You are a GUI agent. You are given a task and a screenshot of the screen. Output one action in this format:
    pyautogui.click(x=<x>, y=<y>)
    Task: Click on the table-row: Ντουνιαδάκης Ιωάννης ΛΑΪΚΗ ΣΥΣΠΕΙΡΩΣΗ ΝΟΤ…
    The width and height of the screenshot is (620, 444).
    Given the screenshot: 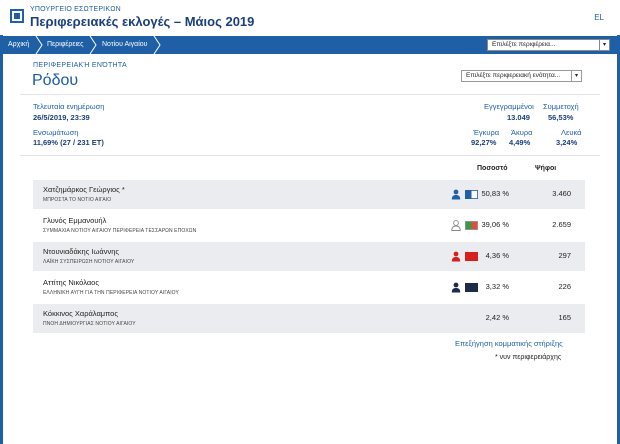 What is the action you would take?
    pyautogui.click(x=309, y=256)
    